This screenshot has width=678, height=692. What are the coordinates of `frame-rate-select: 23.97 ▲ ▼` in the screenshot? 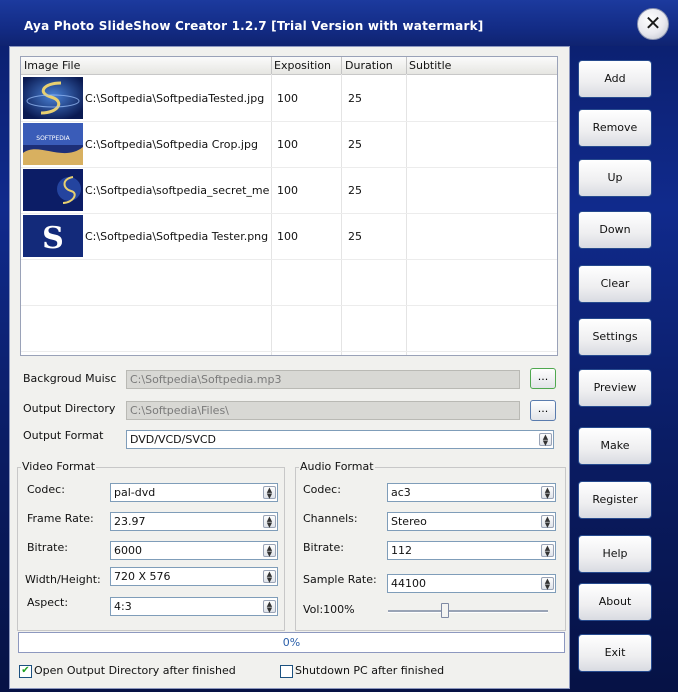 It's located at (194, 521).